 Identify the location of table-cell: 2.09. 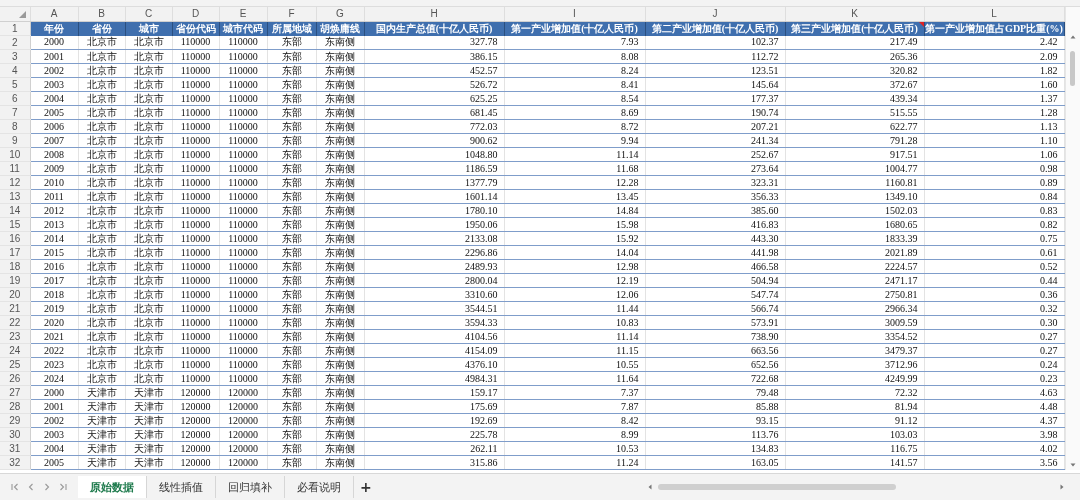
(994, 56).